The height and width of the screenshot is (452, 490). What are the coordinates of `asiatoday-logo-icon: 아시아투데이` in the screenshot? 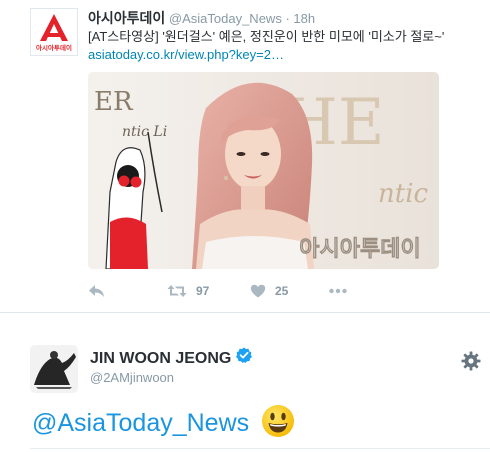 It's located at (54, 33).